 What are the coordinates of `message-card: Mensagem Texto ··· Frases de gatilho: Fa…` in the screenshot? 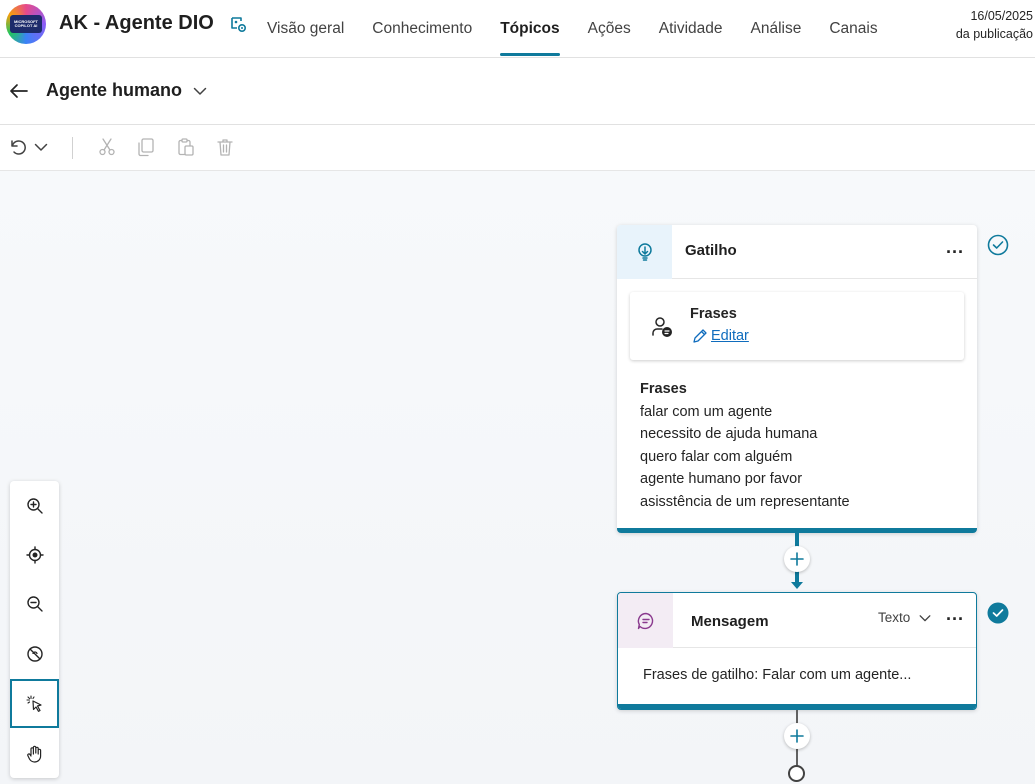 It's located at (797, 651).